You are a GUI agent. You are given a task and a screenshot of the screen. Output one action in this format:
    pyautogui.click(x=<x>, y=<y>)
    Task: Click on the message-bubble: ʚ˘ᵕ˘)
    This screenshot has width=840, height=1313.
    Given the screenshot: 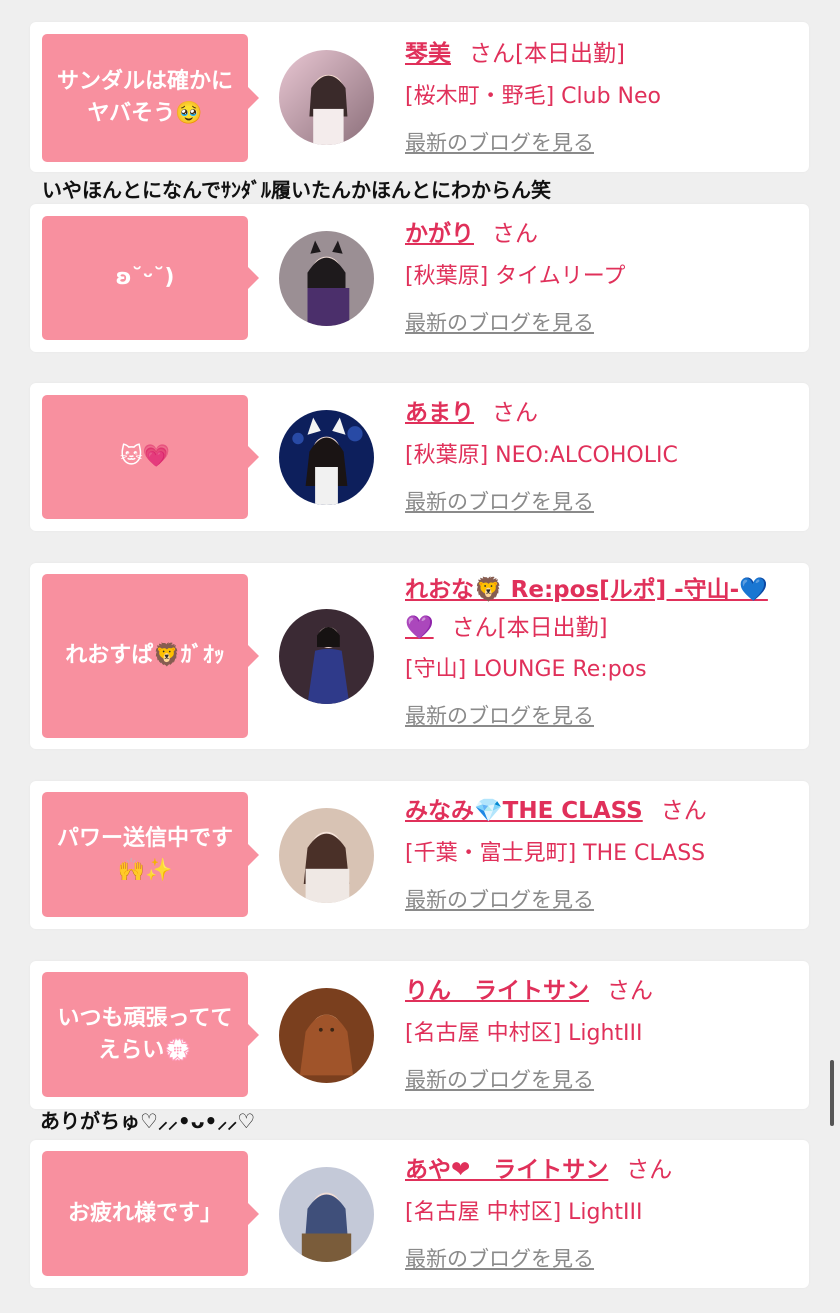 What is the action you would take?
    pyautogui.click(x=150, y=278)
    